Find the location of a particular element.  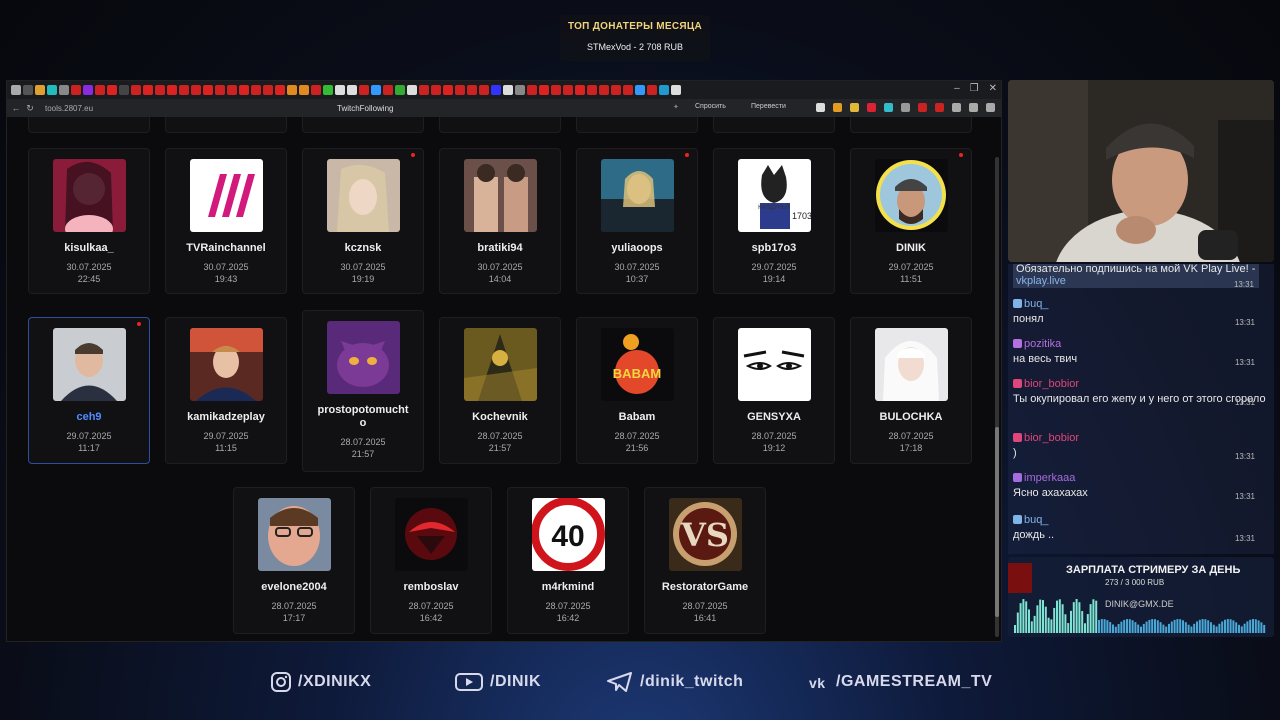

channel-avatar: КАЛДУНЬЯ 1703 is located at coordinates (774, 195).